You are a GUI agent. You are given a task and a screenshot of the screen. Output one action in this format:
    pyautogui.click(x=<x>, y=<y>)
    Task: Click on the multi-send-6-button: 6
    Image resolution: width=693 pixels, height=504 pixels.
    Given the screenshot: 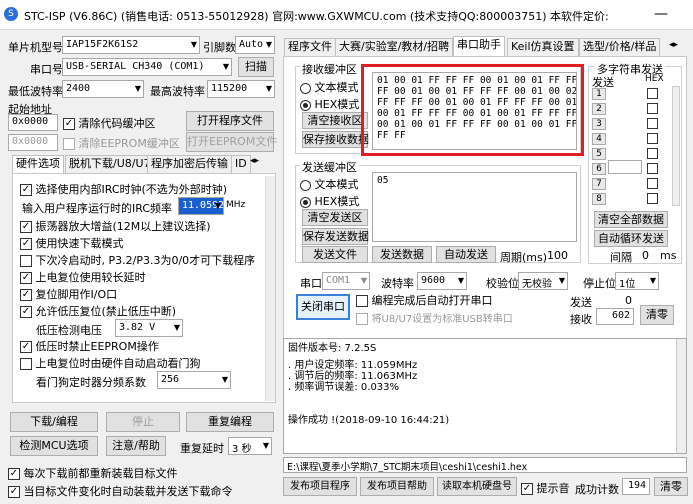 What is the action you would take?
    pyautogui.click(x=599, y=169)
    